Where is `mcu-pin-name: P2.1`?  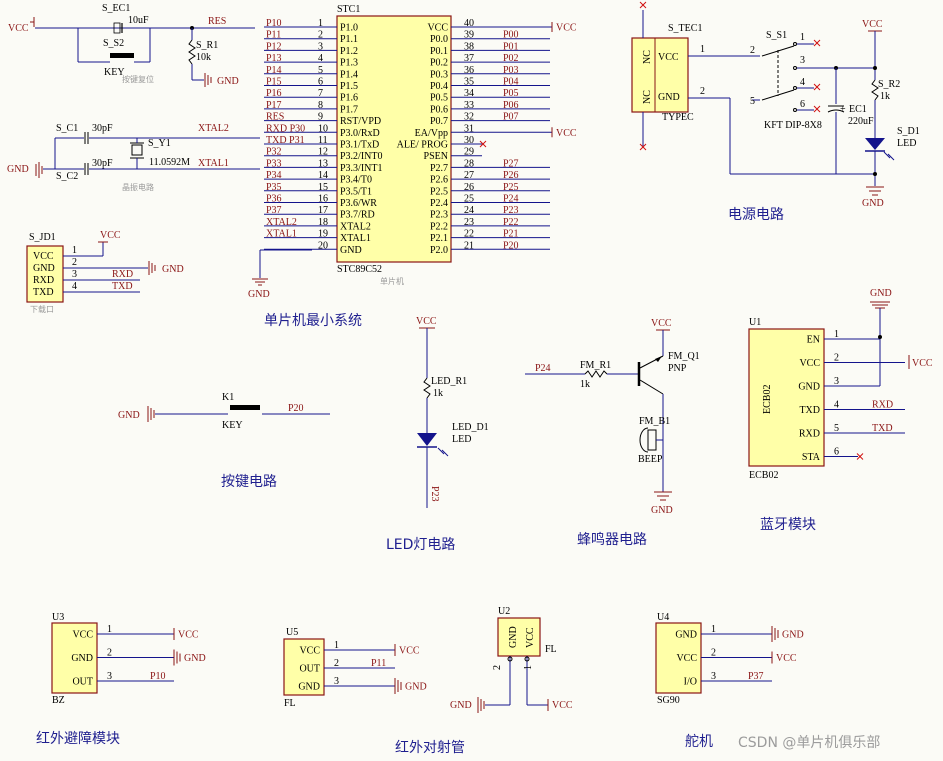 mcu-pin-name: P2.1 is located at coordinates (439, 238).